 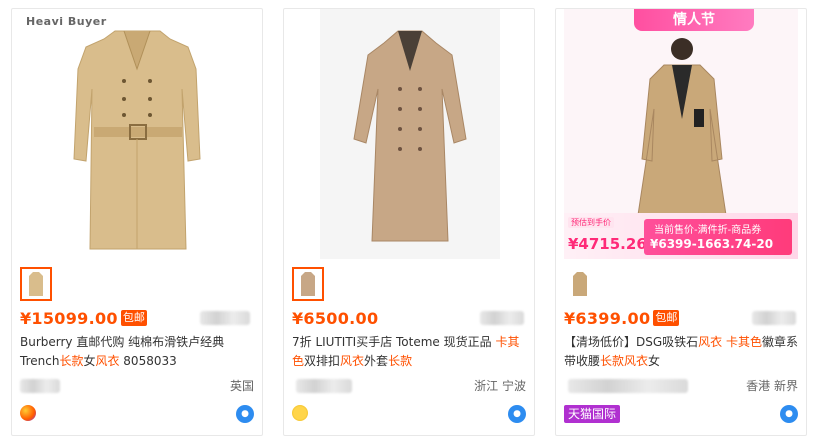 I want to click on location: 英国, so click(x=241, y=386).